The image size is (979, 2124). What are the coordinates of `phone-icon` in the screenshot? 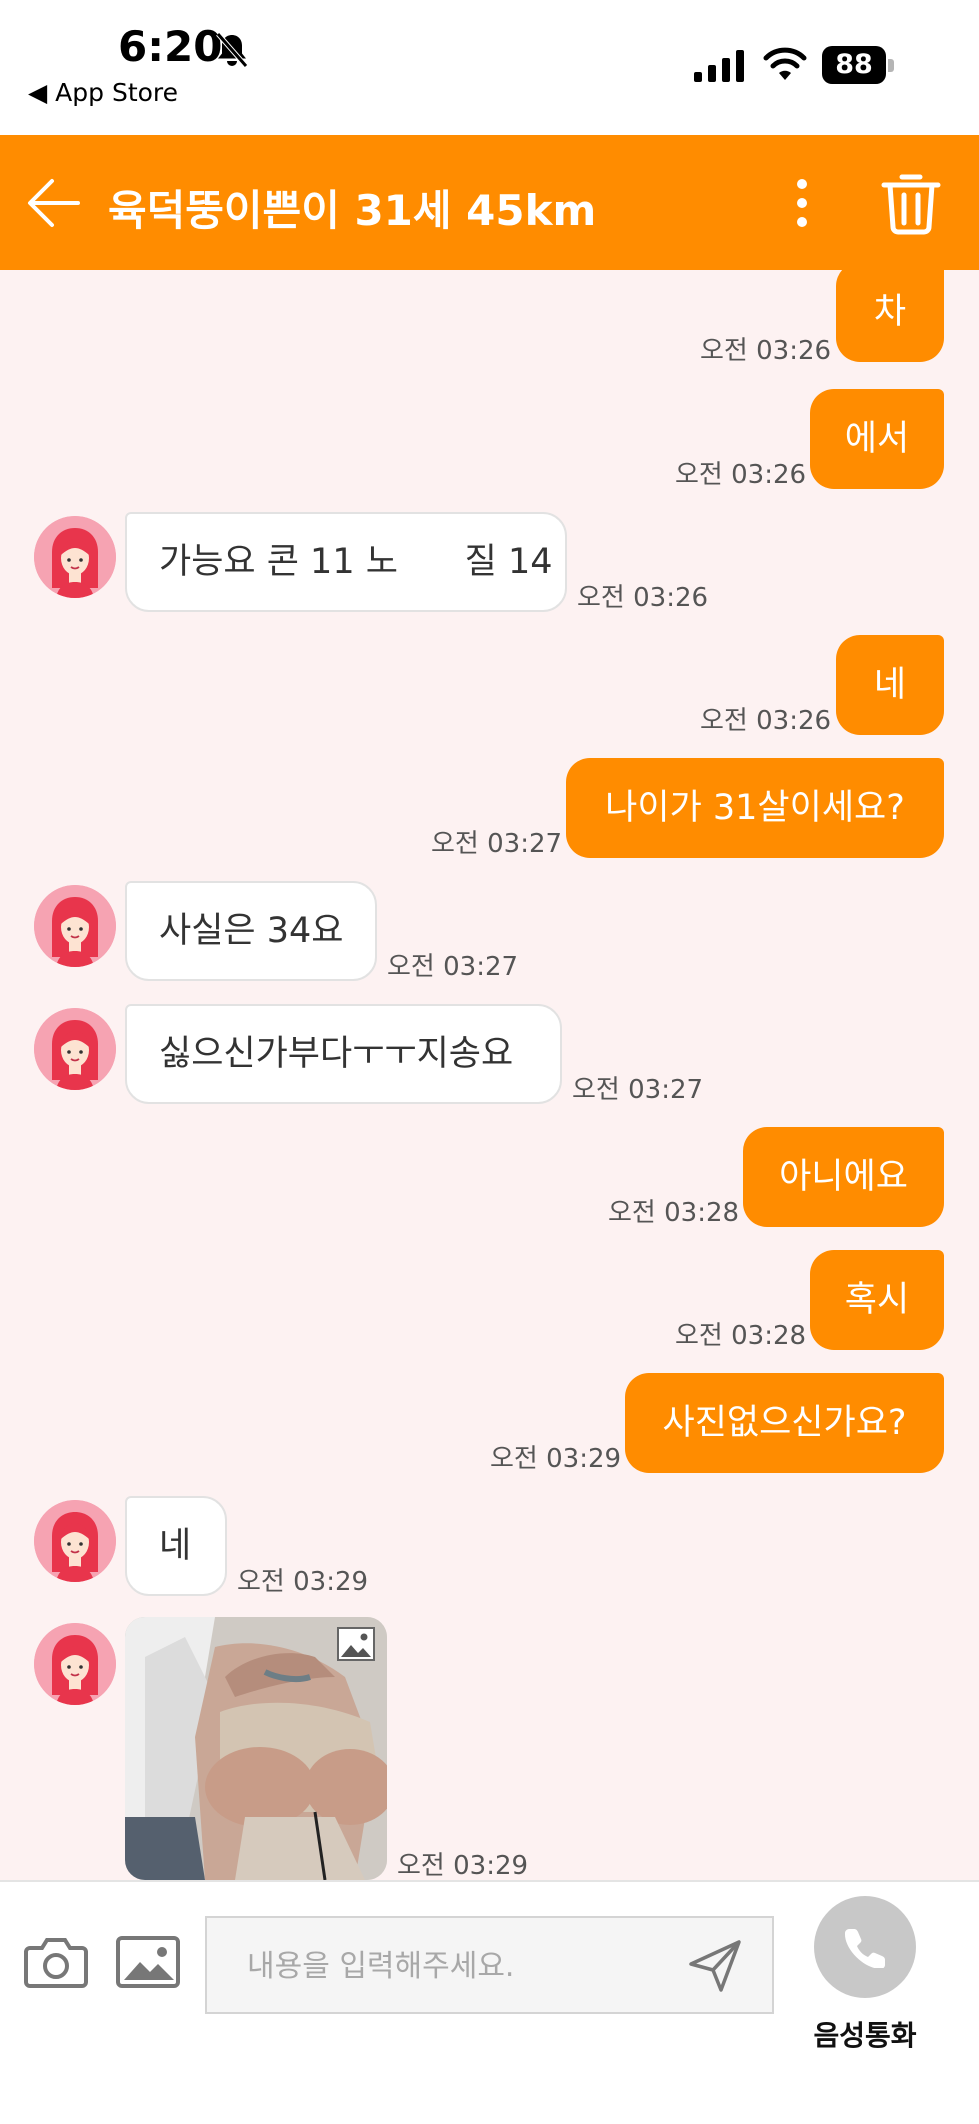 It's located at (864, 1948).